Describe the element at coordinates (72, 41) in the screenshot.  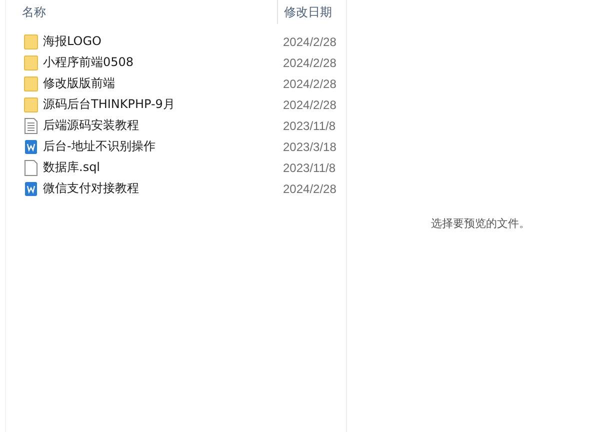
I see `file-name: 海报LOGO` at that location.